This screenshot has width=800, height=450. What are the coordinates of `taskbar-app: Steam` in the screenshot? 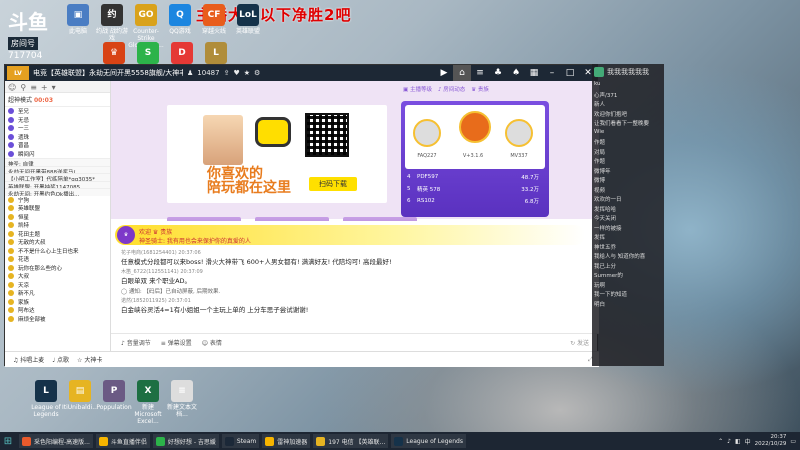 It's located at (240, 441).